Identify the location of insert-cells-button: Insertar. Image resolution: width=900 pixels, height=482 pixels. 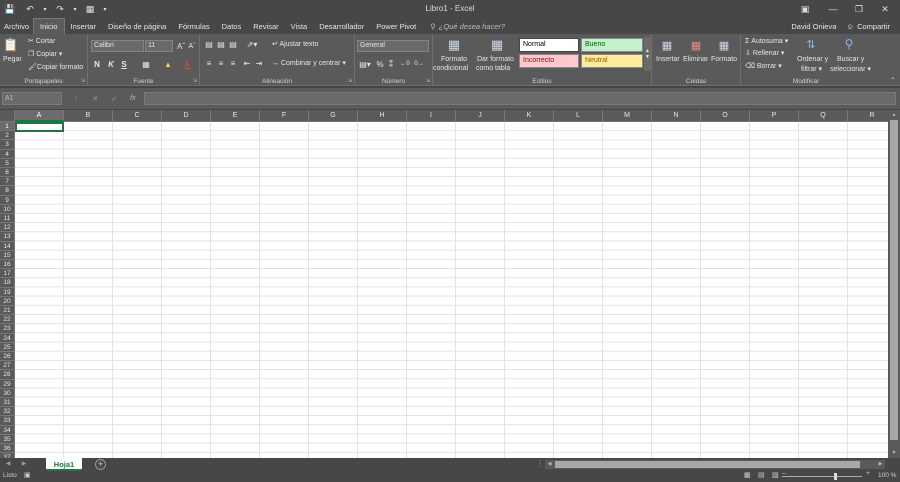
(668, 59).